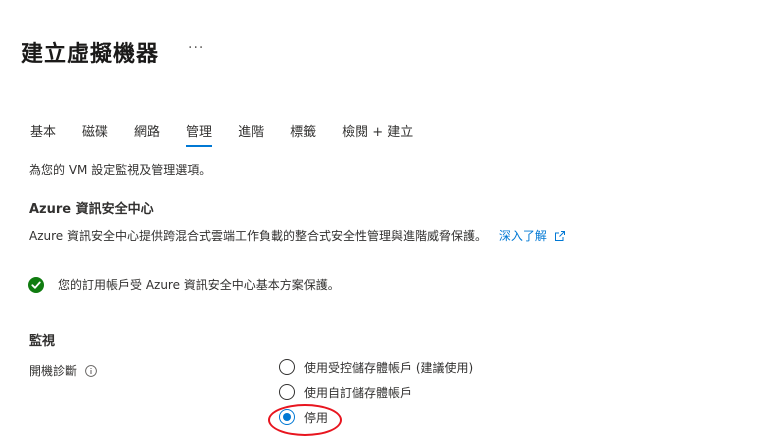 This screenshot has width=758, height=443. Describe the element at coordinates (376, 417) in the screenshot. I see `radio-option-disable: 停用` at that location.